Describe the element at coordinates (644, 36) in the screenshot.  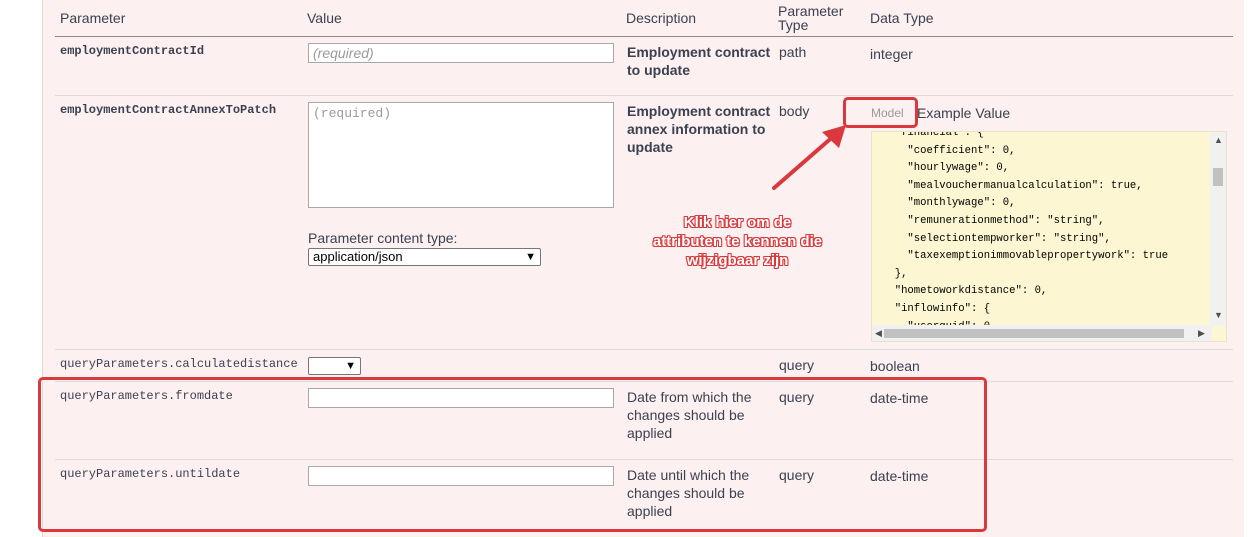
I see `header-divider` at that location.